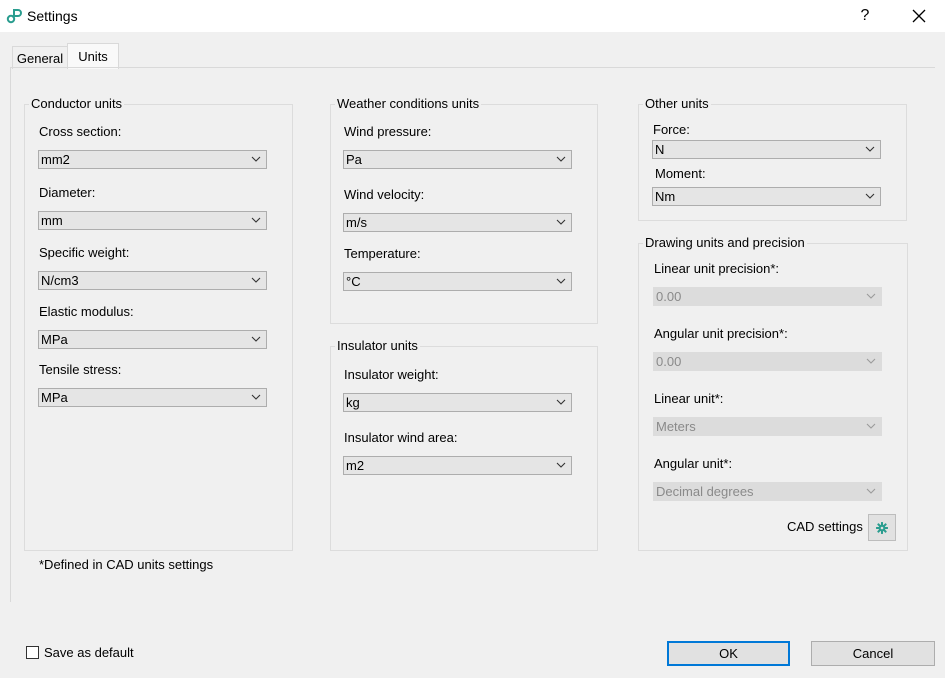 The width and height of the screenshot is (945, 678). Describe the element at coordinates (93, 56) in the screenshot. I see `tab-units: Units` at that location.